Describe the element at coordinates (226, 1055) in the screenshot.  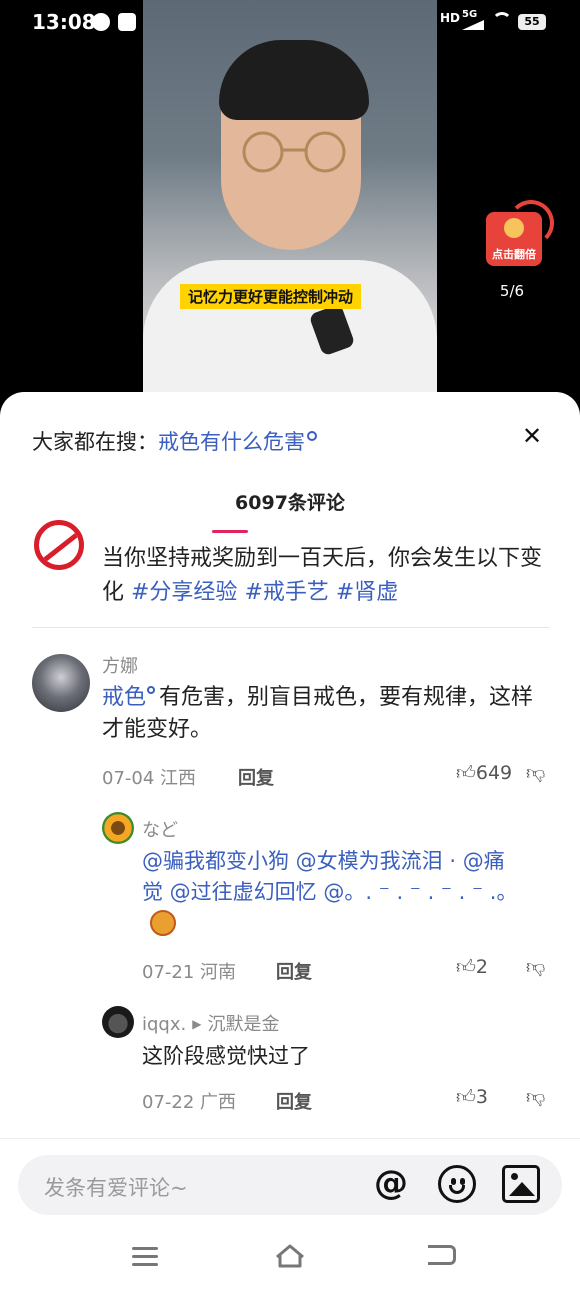
I see `comment-text: 这阶段感觉快过了` at that location.